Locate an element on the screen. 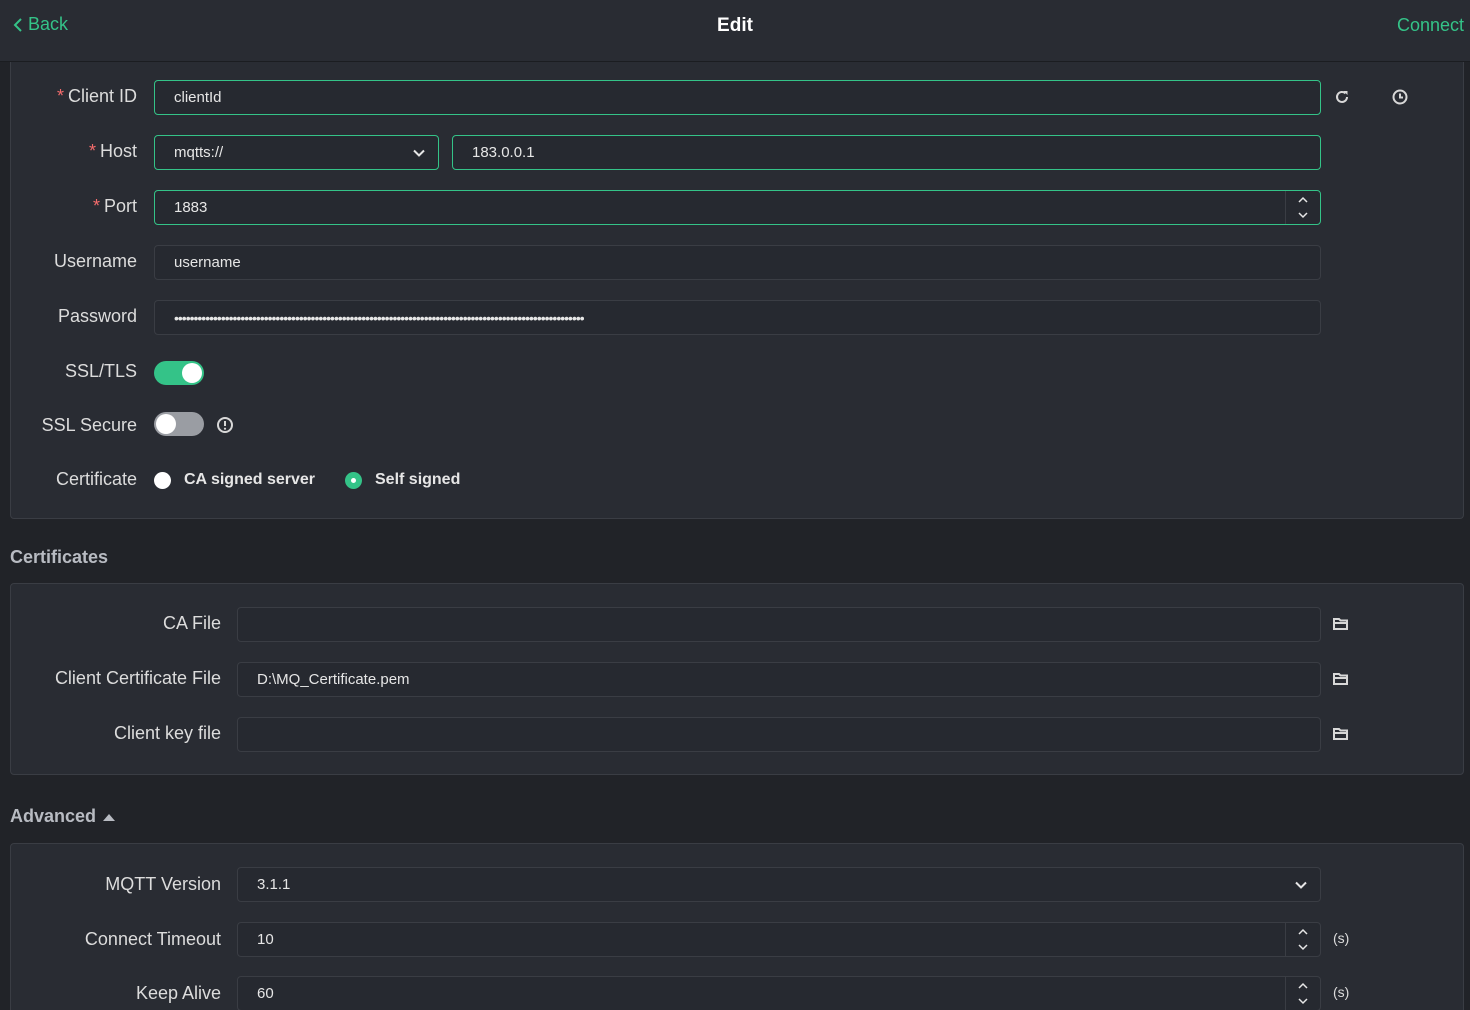 The width and height of the screenshot is (1470, 1010). password-label: Password is located at coordinates (97, 316).